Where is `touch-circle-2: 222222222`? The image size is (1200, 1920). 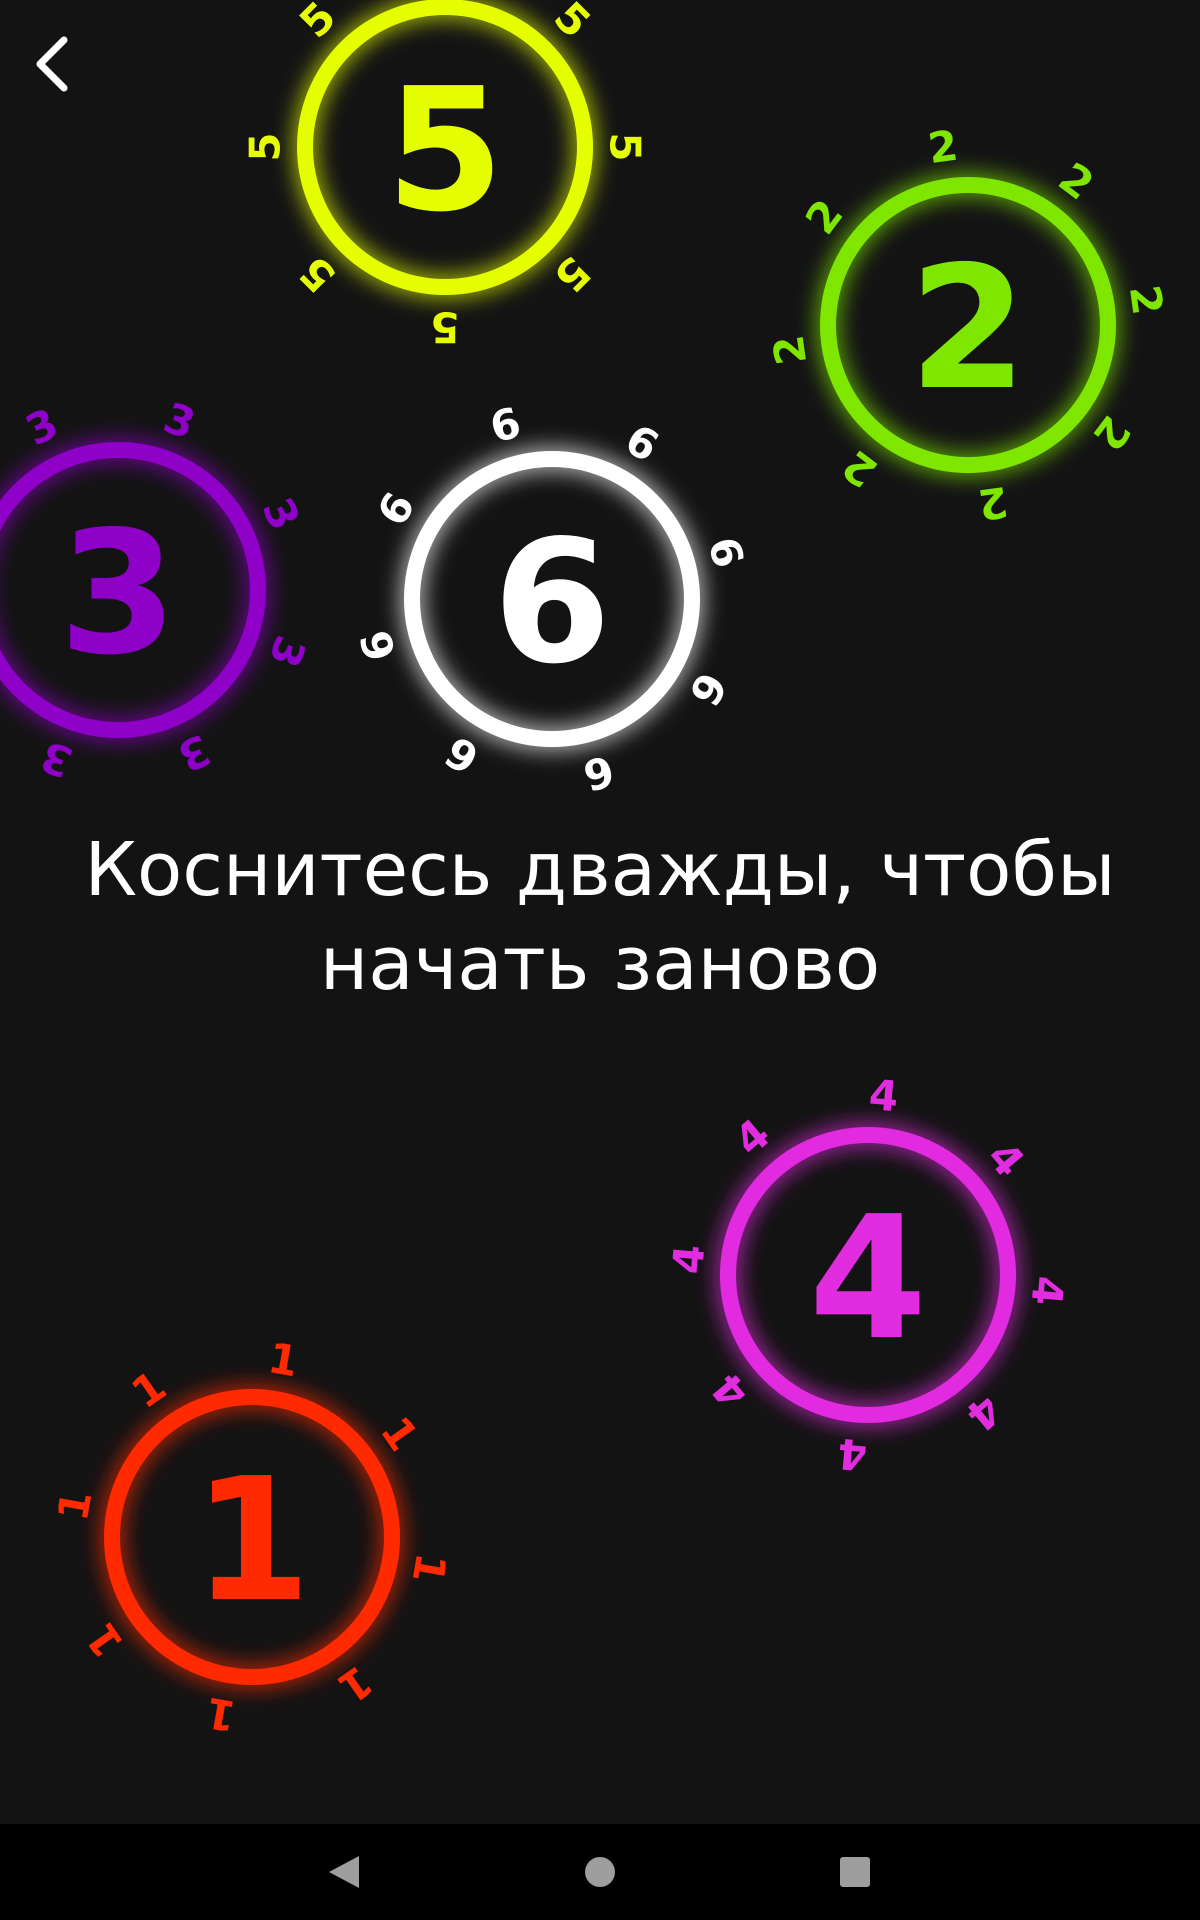
touch-circle-2: 222222222 is located at coordinates (968, 325).